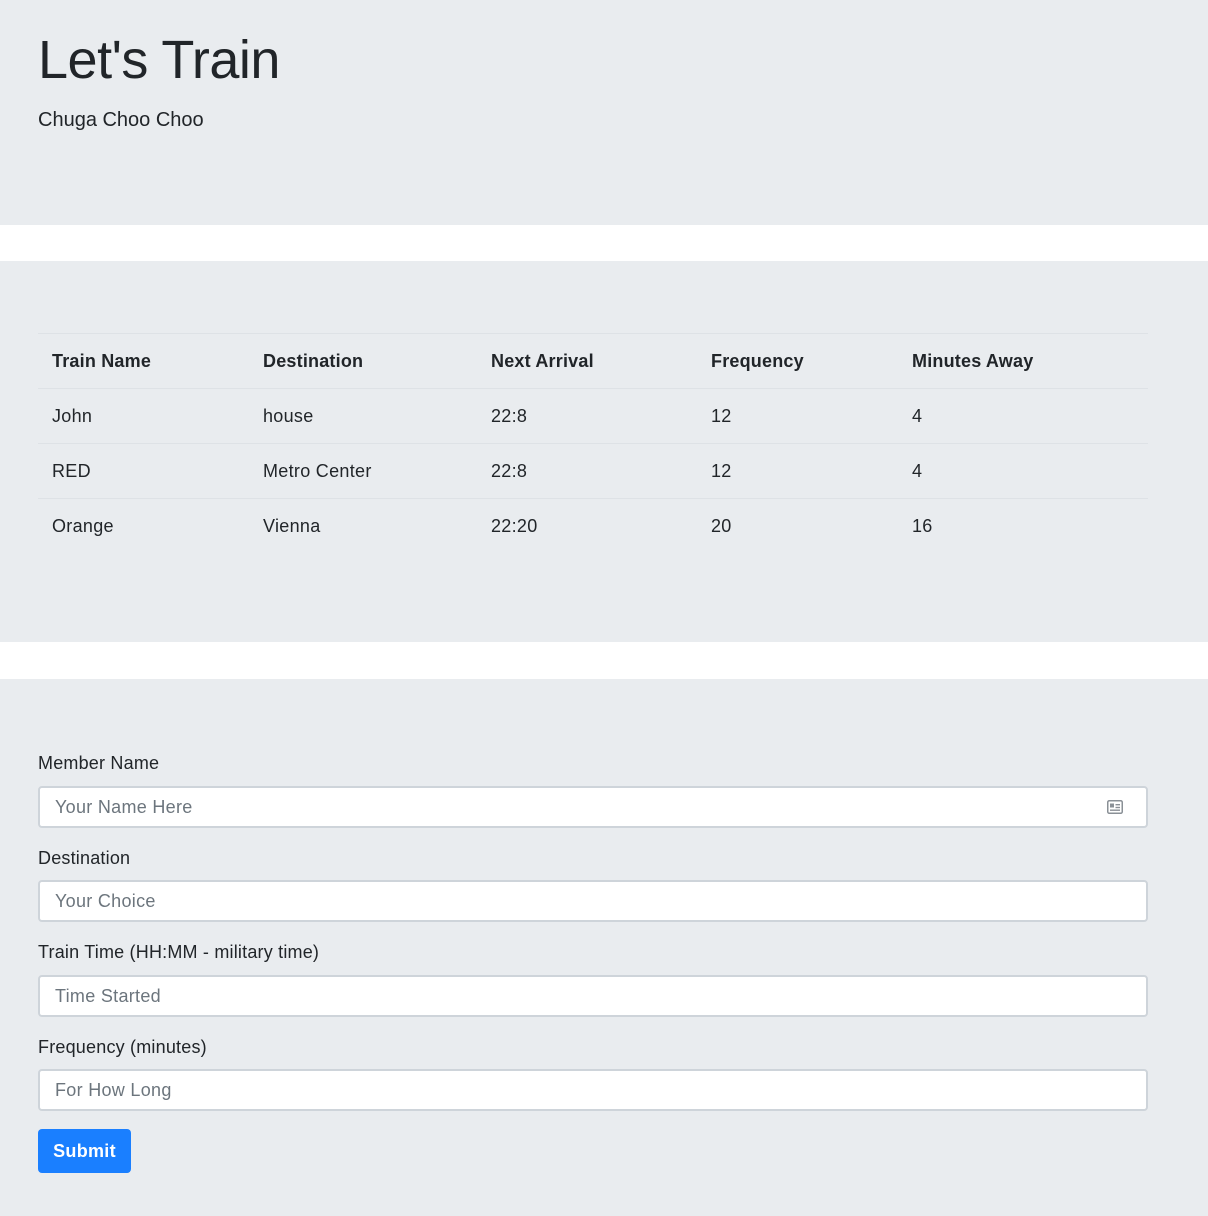  I want to click on column-header-destination: Destination, so click(363, 361).